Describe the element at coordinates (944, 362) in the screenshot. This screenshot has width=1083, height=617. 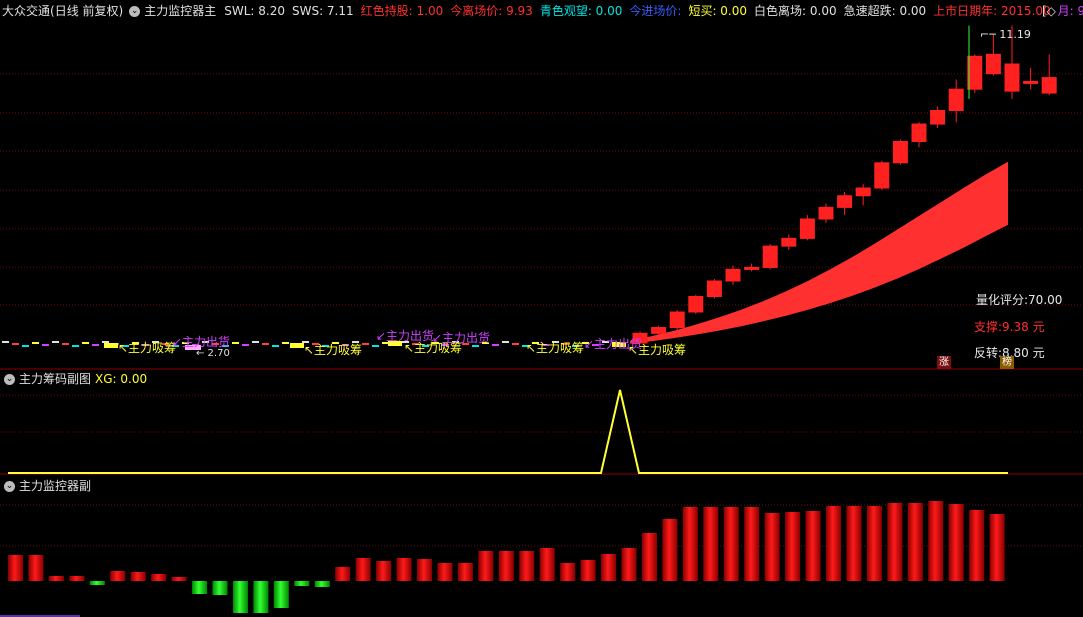
I see `zhang-badge: 涨` at that location.